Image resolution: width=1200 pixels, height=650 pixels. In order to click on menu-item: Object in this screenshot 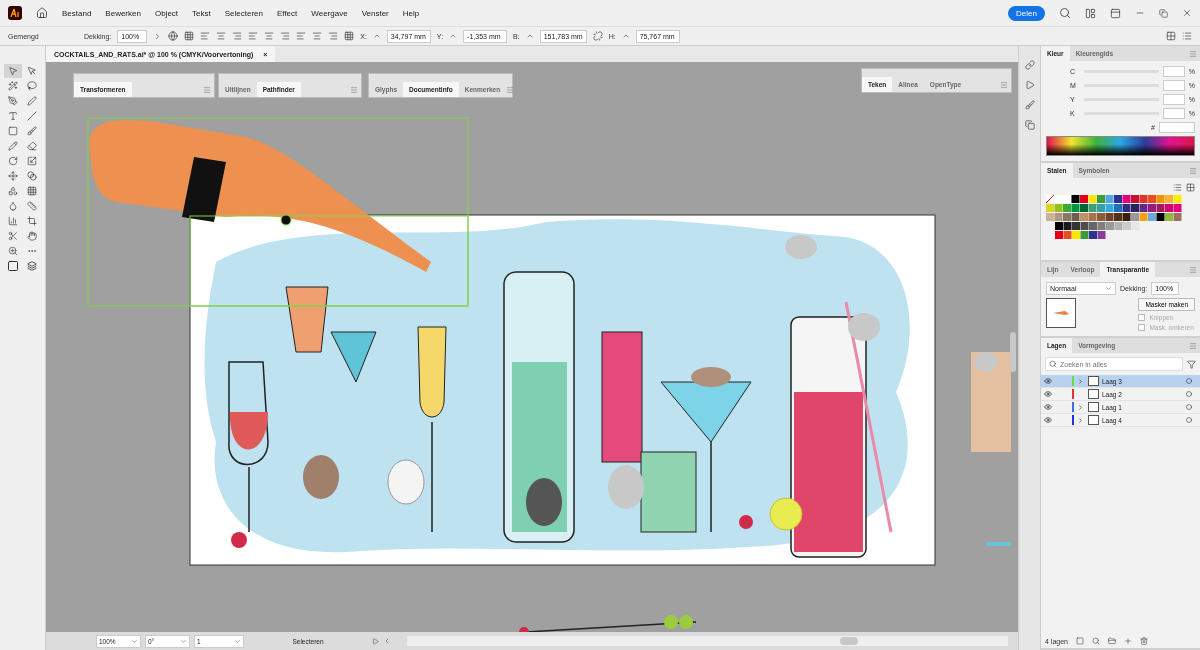, I will do `click(166, 13)`.